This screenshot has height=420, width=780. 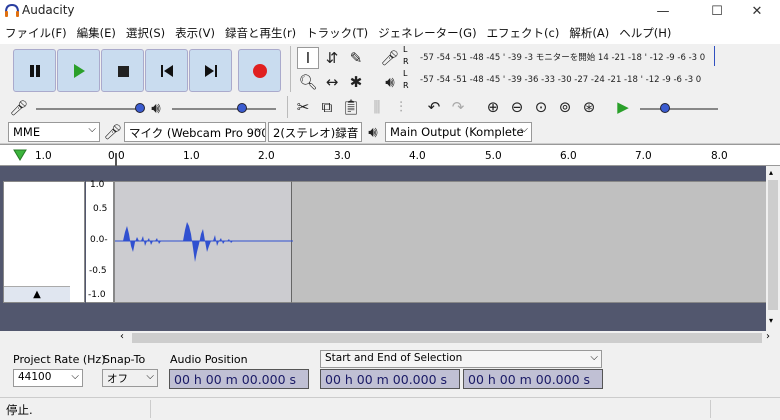 I want to click on pause-button, so click(x=34, y=70).